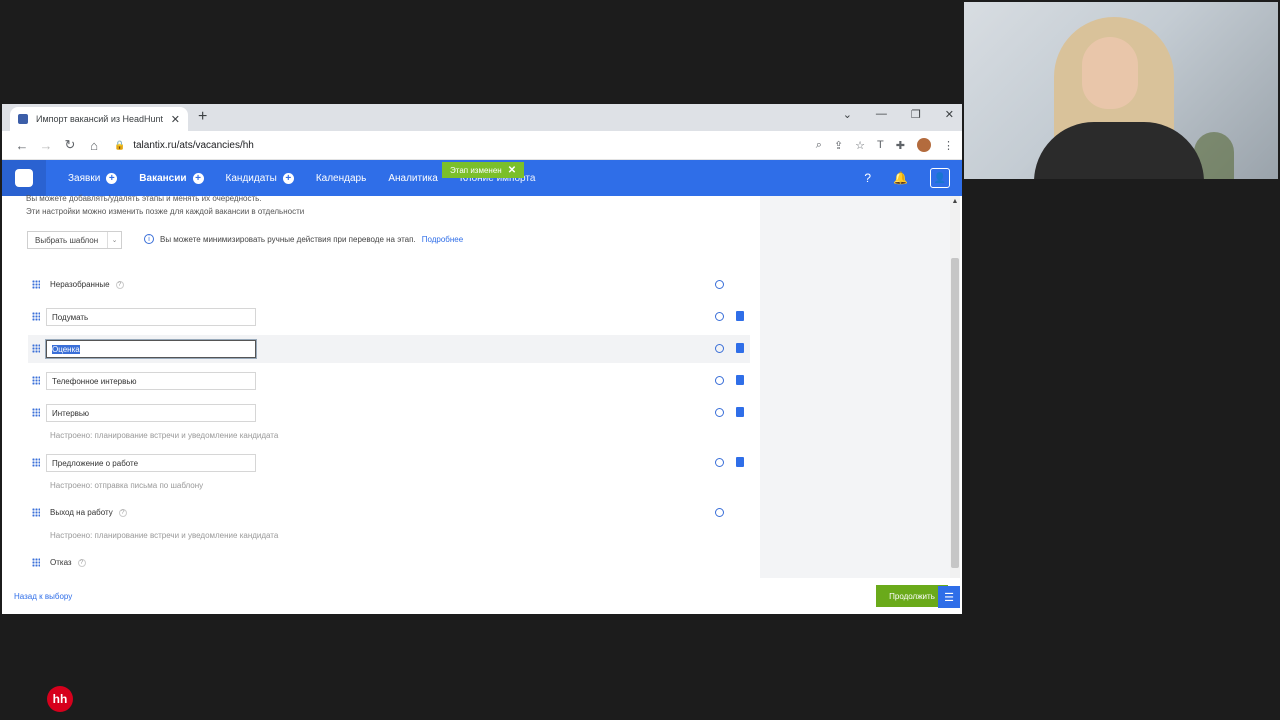 The image size is (1280, 720). Describe the element at coordinates (341, 178) in the screenshot. I see `nav-calendar: Календарь` at that location.